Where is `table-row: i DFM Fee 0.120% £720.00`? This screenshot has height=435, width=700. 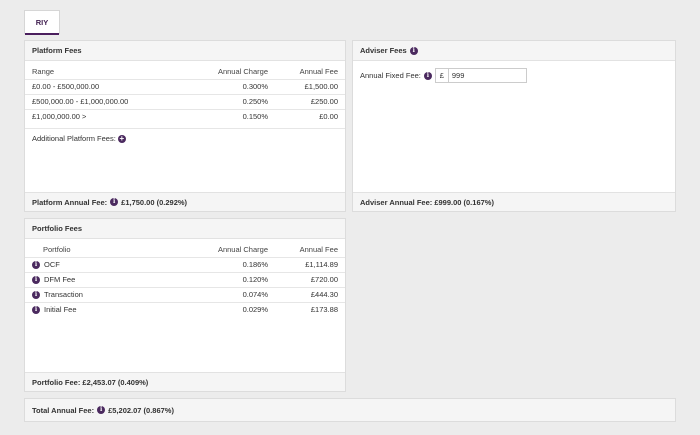
table-row: i DFM Fee 0.120% £720.00 is located at coordinates (185, 279).